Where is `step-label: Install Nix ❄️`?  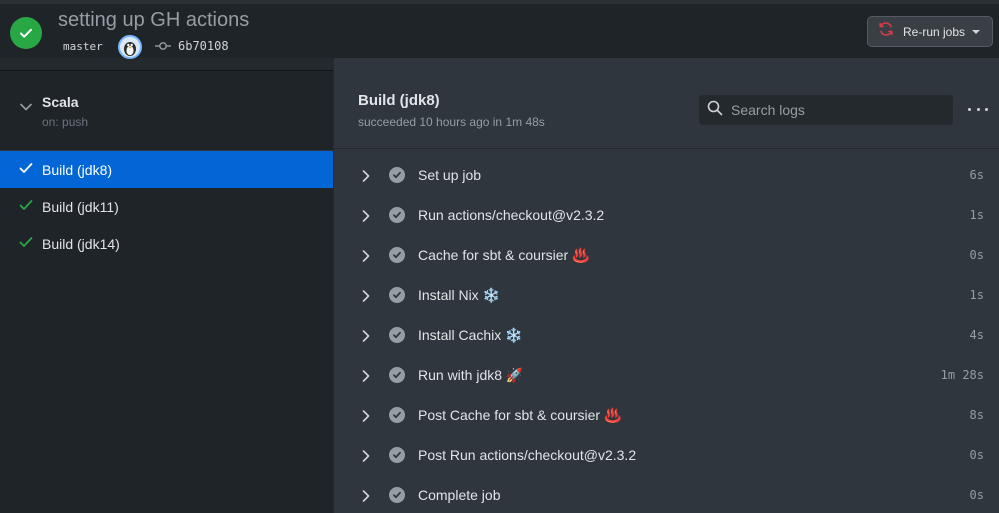 step-label: Install Nix ❄️ is located at coordinates (459, 295).